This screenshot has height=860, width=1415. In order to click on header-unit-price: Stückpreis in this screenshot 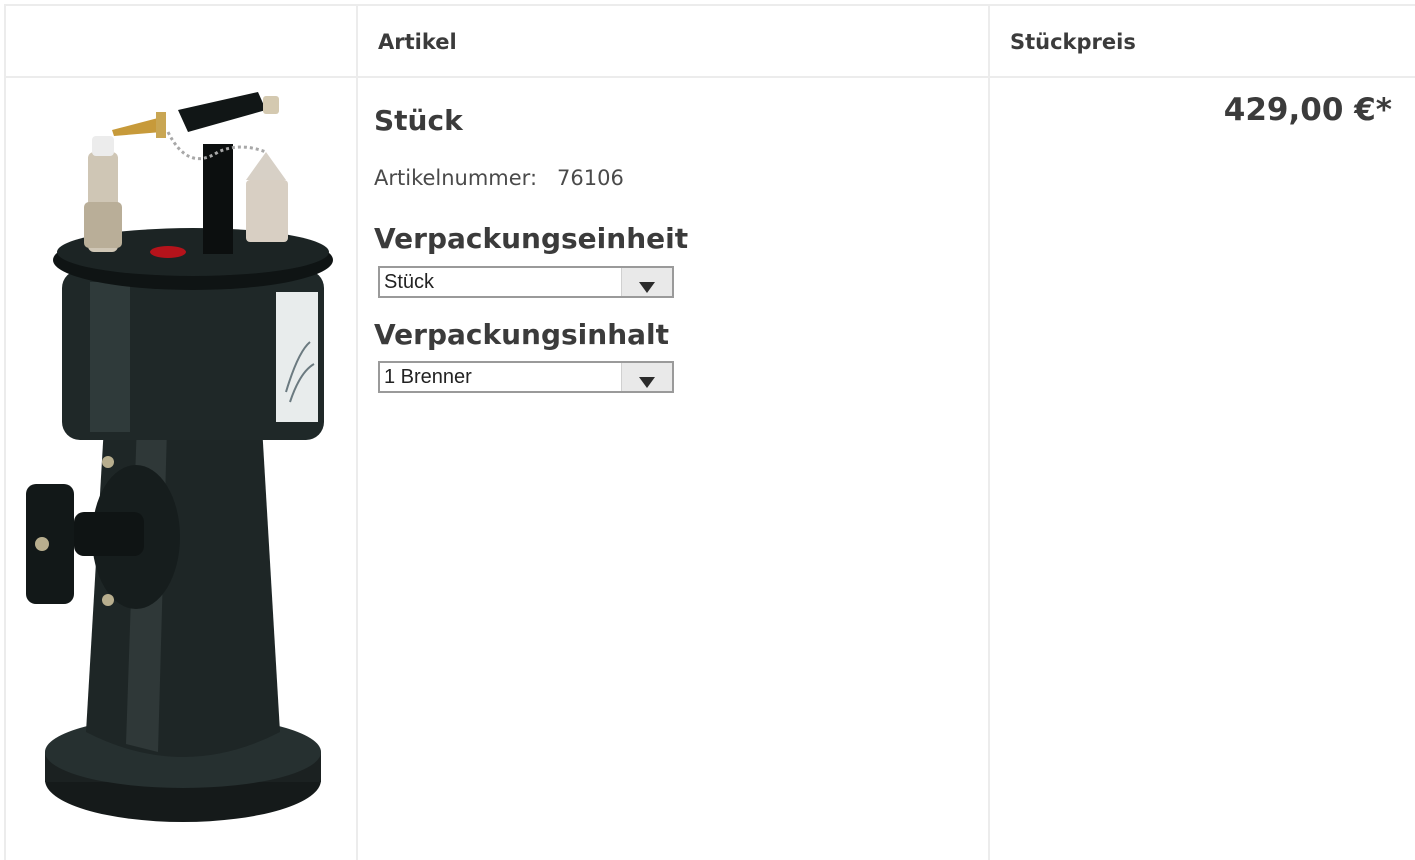, I will do `click(1073, 42)`.